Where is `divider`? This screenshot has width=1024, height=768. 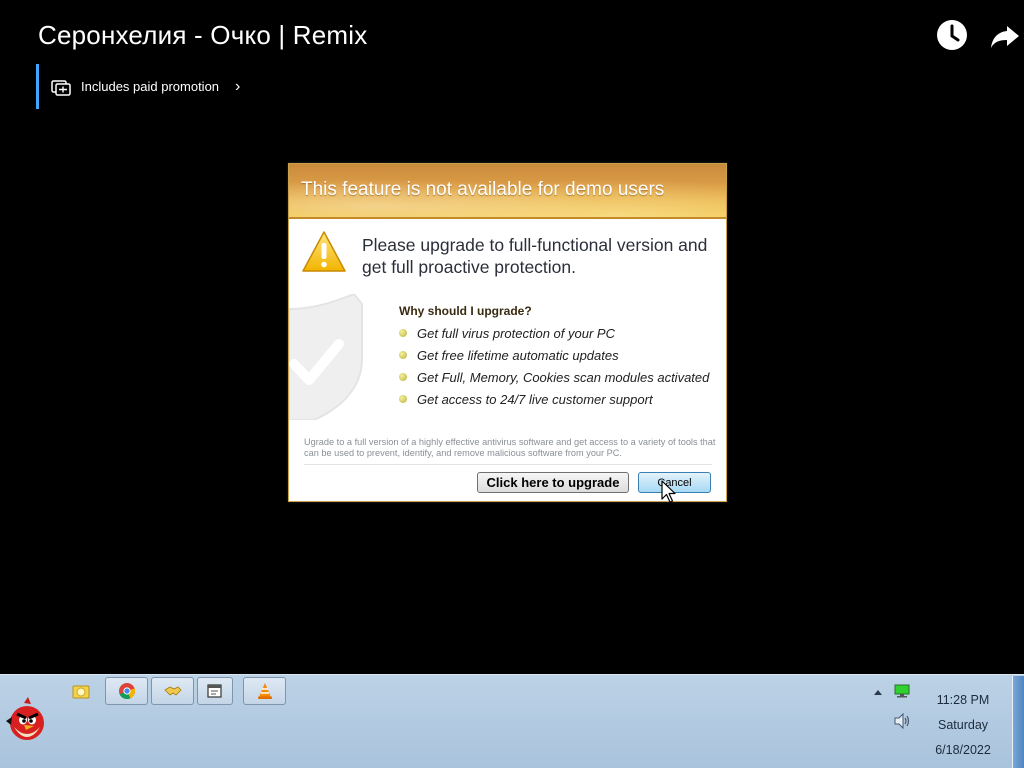 divider is located at coordinates (508, 464).